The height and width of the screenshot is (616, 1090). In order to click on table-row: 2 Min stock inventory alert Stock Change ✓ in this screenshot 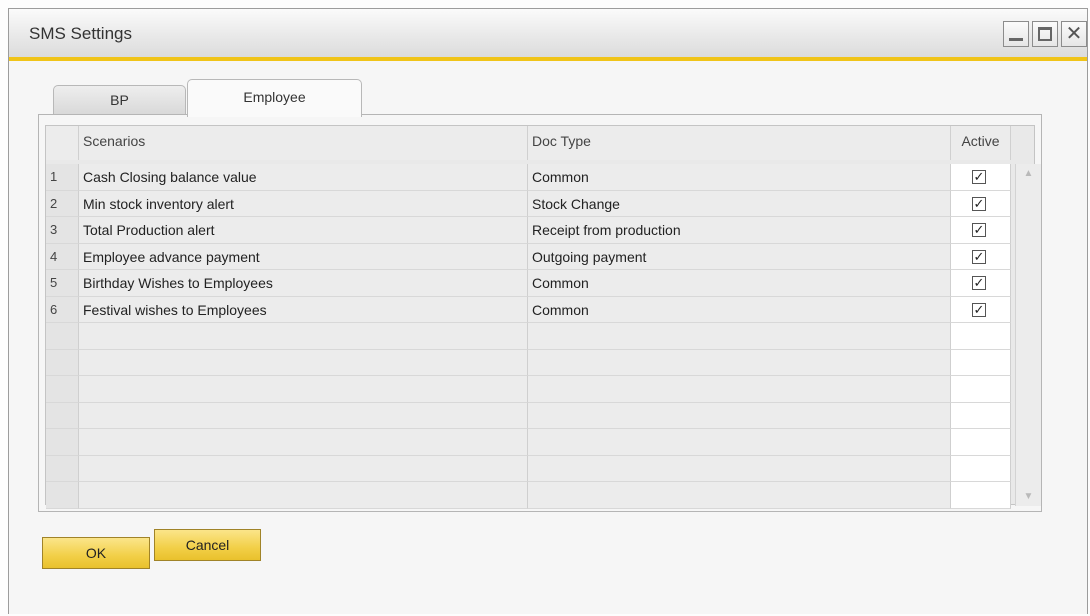, I will do `click(528, 203)`.